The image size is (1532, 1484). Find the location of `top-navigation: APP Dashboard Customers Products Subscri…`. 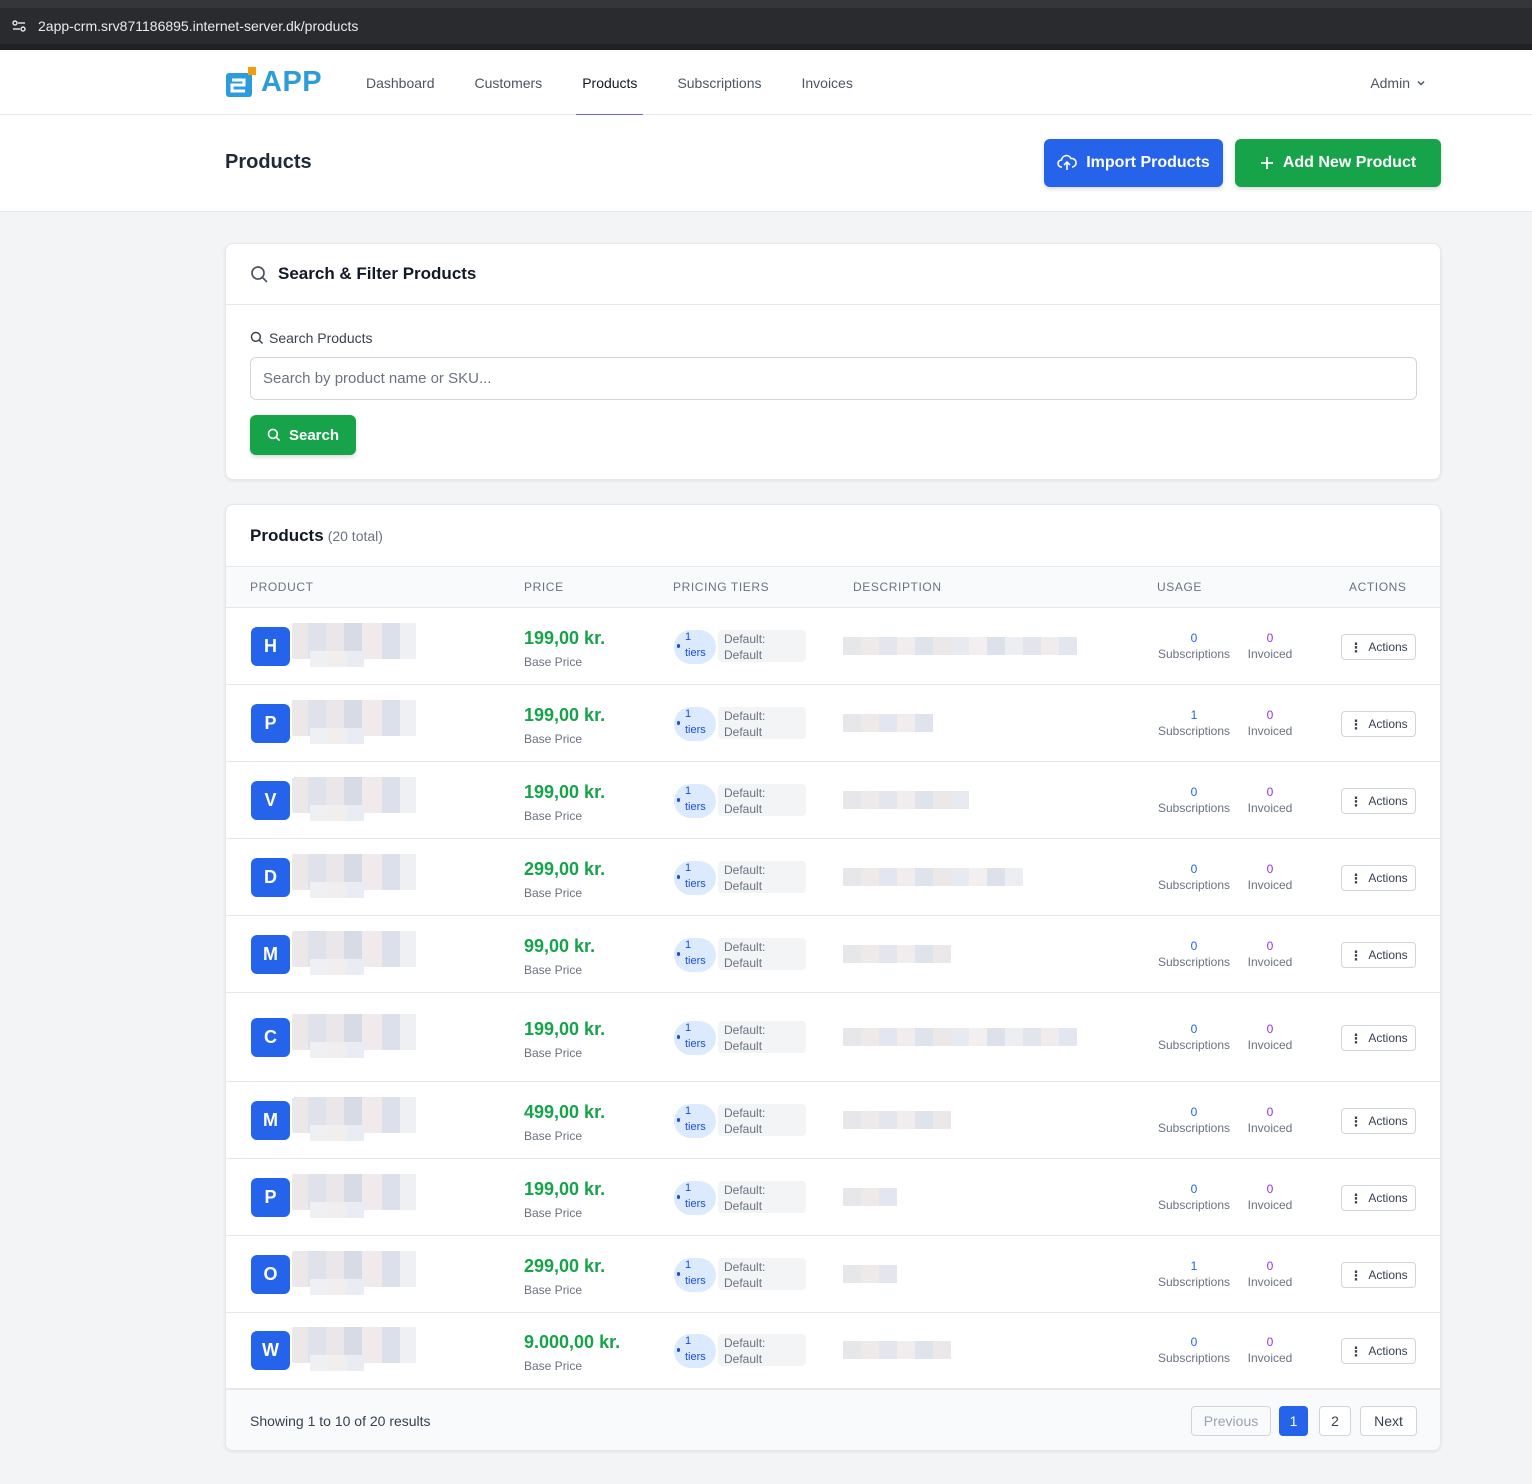

top-navigation: APP Dashboard Customers Products Subscri… is located at coordinates (766, 83).